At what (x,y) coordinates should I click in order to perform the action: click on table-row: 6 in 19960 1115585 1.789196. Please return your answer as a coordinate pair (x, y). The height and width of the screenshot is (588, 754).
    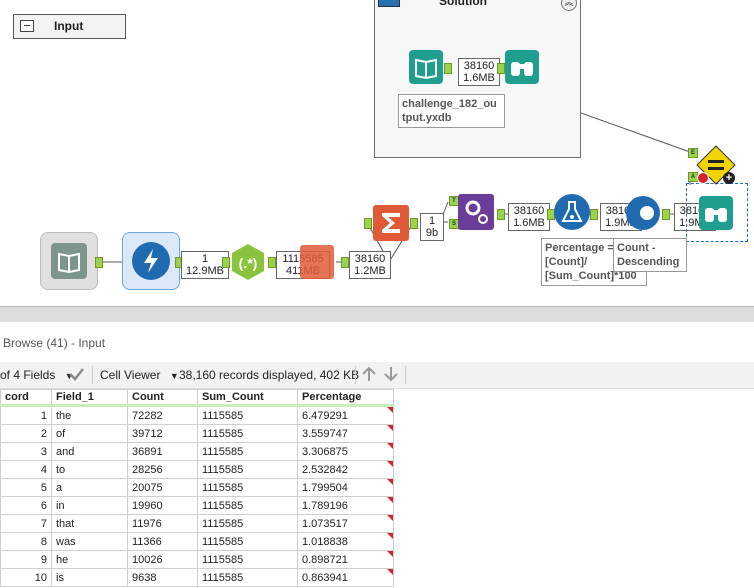
    Looking at the image, I should click on (197, 505).